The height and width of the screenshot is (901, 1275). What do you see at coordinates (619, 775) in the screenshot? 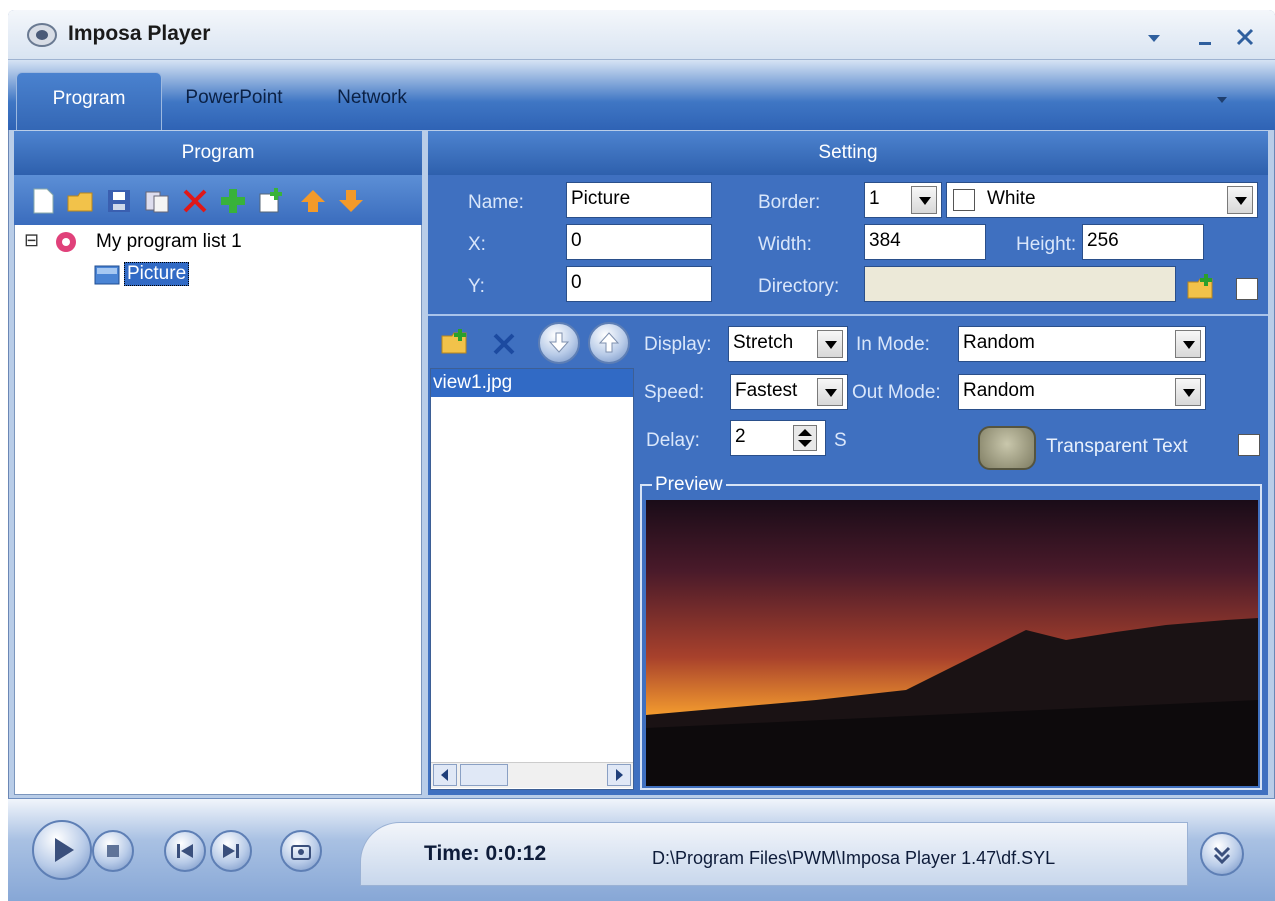
I see `scroll-right-icon` at bounding box center [619, 775].